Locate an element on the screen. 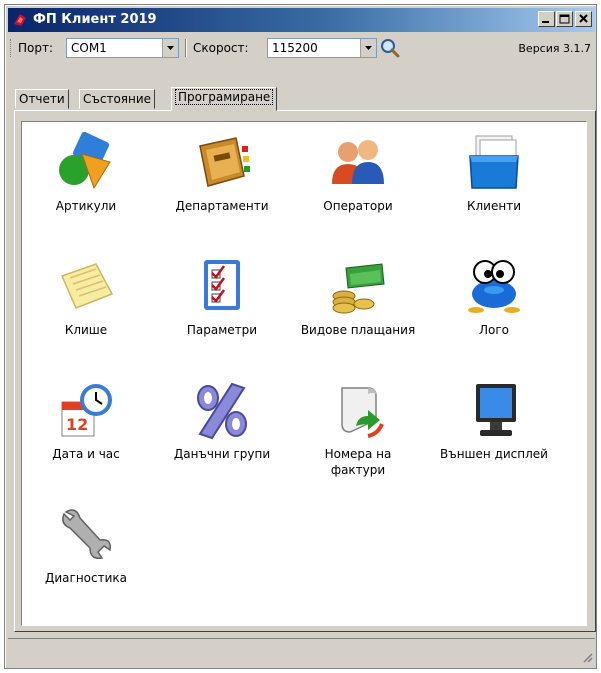  speed-value: 115200 is located at coordinates (295, 48).